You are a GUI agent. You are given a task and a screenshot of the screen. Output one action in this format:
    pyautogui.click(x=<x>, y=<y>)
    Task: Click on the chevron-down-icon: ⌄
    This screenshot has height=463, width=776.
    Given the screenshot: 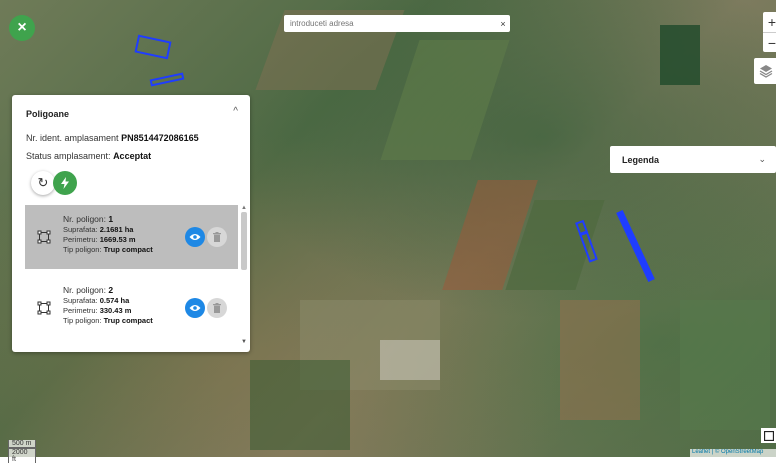 What is the action you would take?
    pyautogui.click(x=762, y=159)
    